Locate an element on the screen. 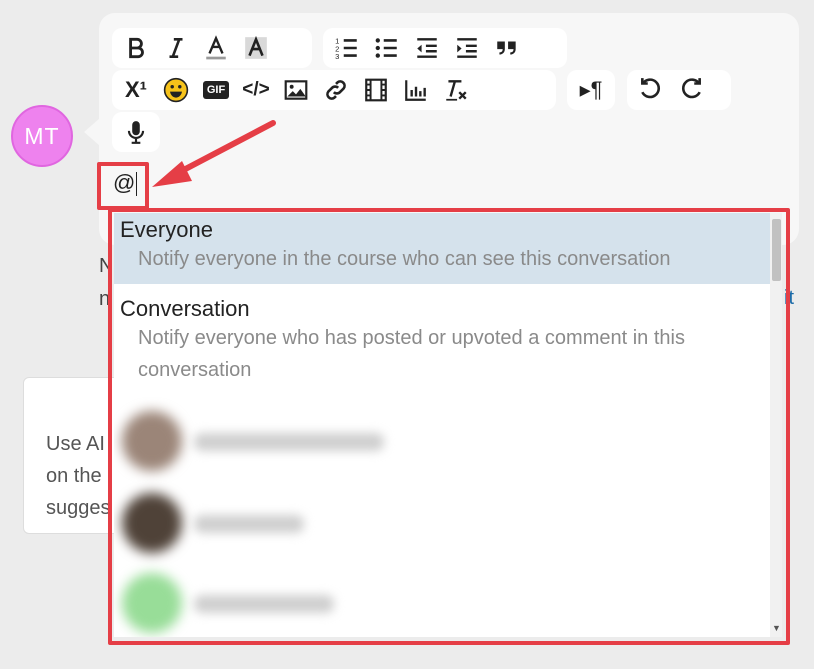  history-group is located at coordinates (679, 90).